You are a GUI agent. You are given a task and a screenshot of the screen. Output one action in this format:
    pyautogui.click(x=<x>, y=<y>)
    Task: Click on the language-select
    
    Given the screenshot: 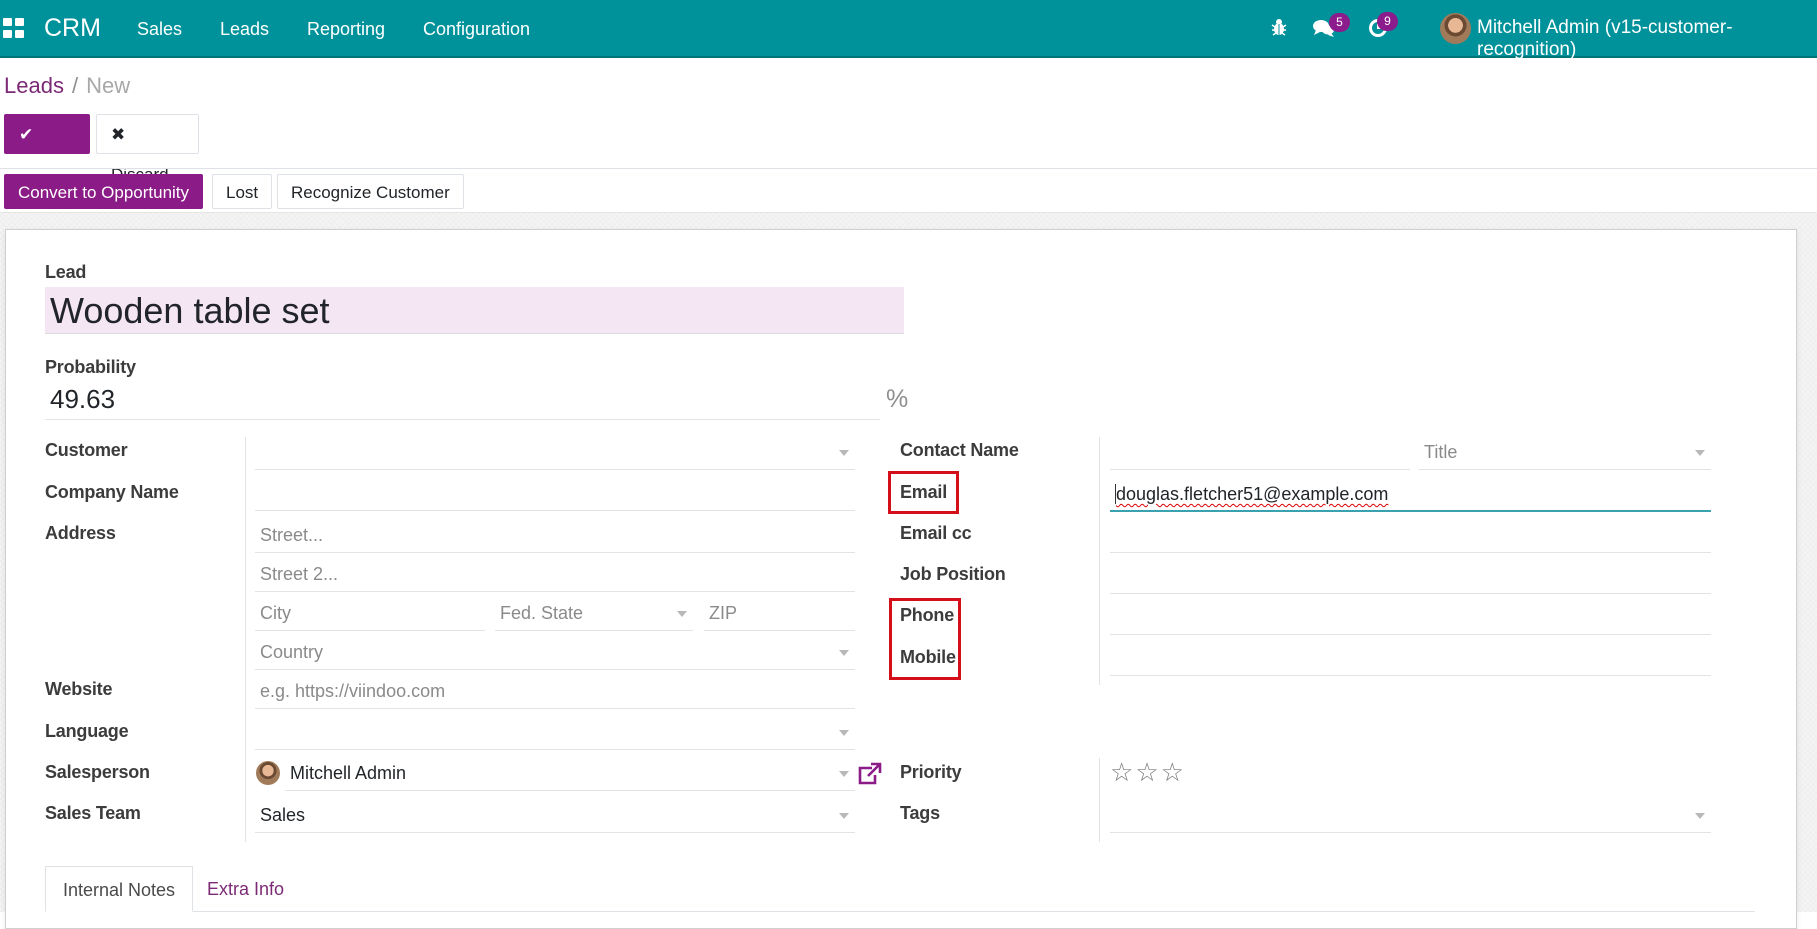 What is the action you would take?
    pyautogui.click(x=555, y=732)
    